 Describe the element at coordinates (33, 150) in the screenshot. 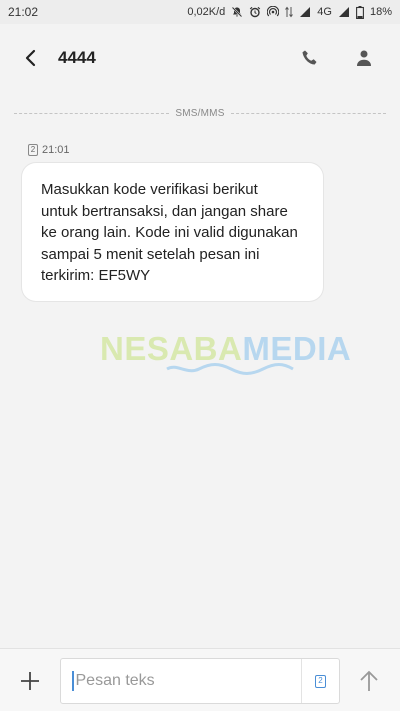

I see `sim-2-icon: 2` at that location.